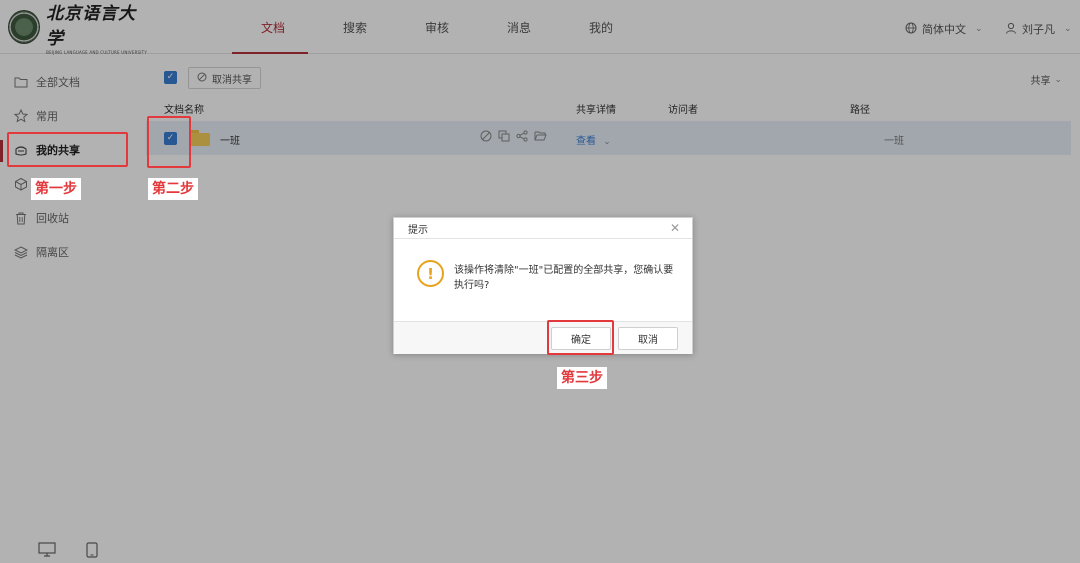 The width and height of the screenshot is (1080, 563). What do you see at coordinates (56, 189) in the screenshot?
I see `step1-label: 第一步` at bounding box center [56, 189].